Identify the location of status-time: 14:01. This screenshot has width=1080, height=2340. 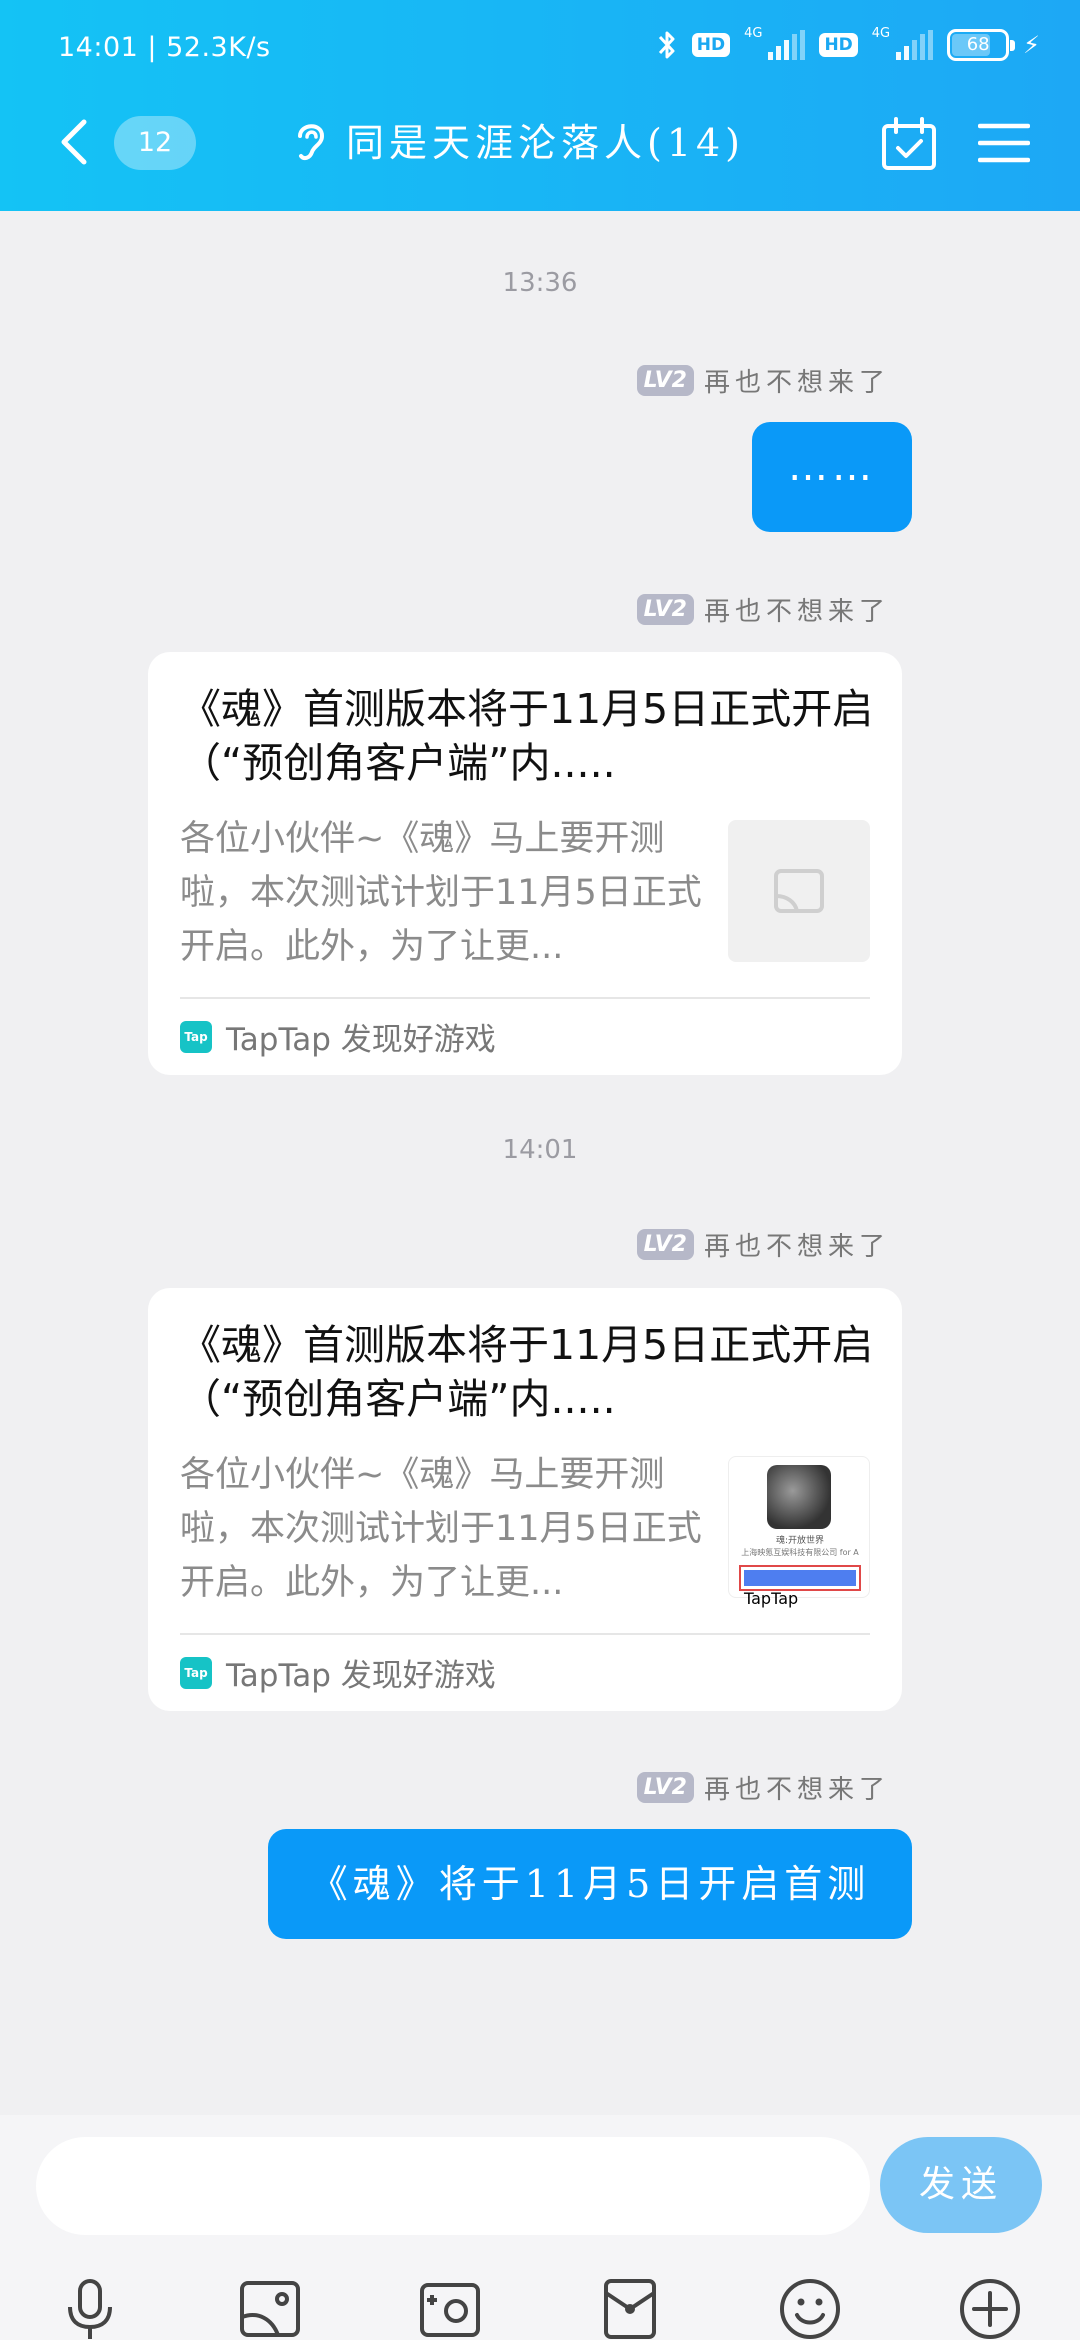
(98, 47).